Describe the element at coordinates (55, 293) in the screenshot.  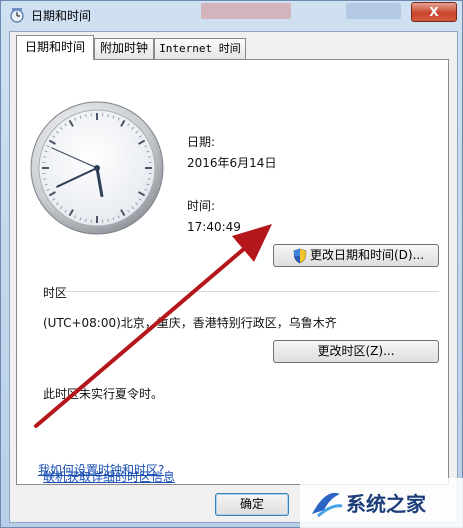
I see `timezone-section-label: 时区` at that location.